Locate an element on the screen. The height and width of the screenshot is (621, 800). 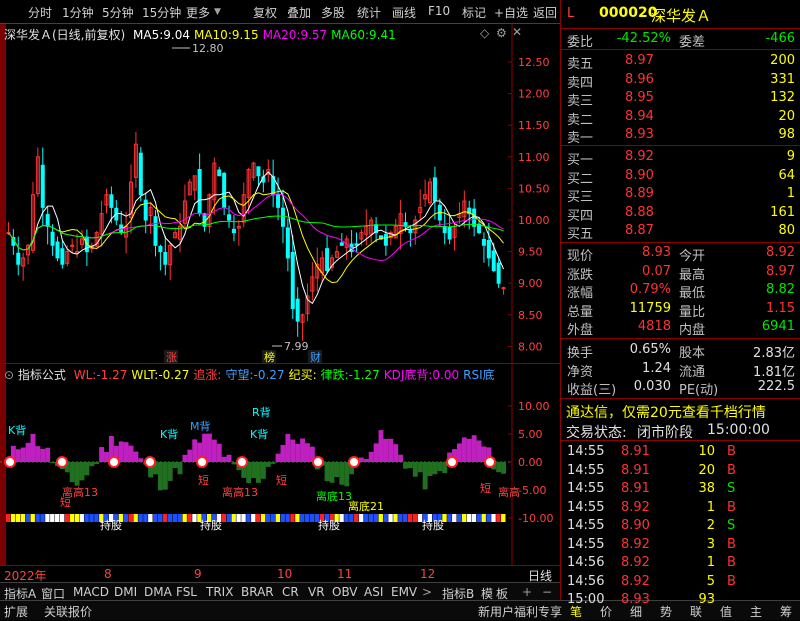
tab-1min: 1分钟 is located at coordinates (78, 12).